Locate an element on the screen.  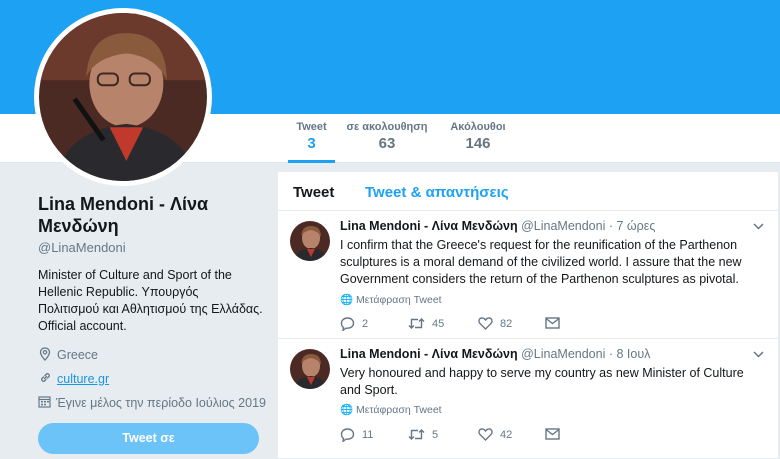
stat-followers-value: 146 is located at coordinates (478, 143).